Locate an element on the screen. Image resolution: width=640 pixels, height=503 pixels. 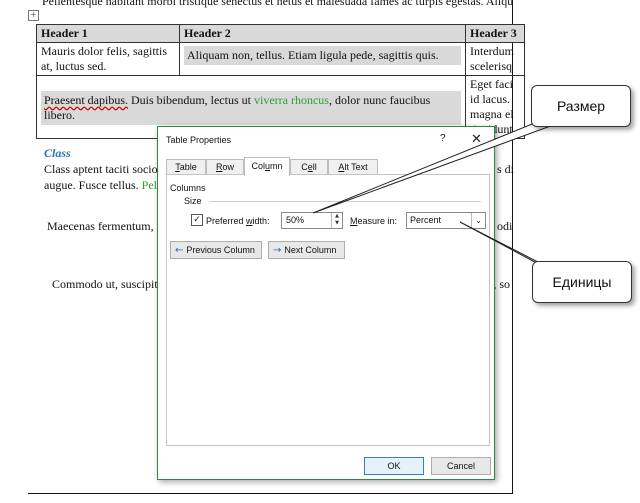
size-callout-pointer is located at coordinates (435, 165).